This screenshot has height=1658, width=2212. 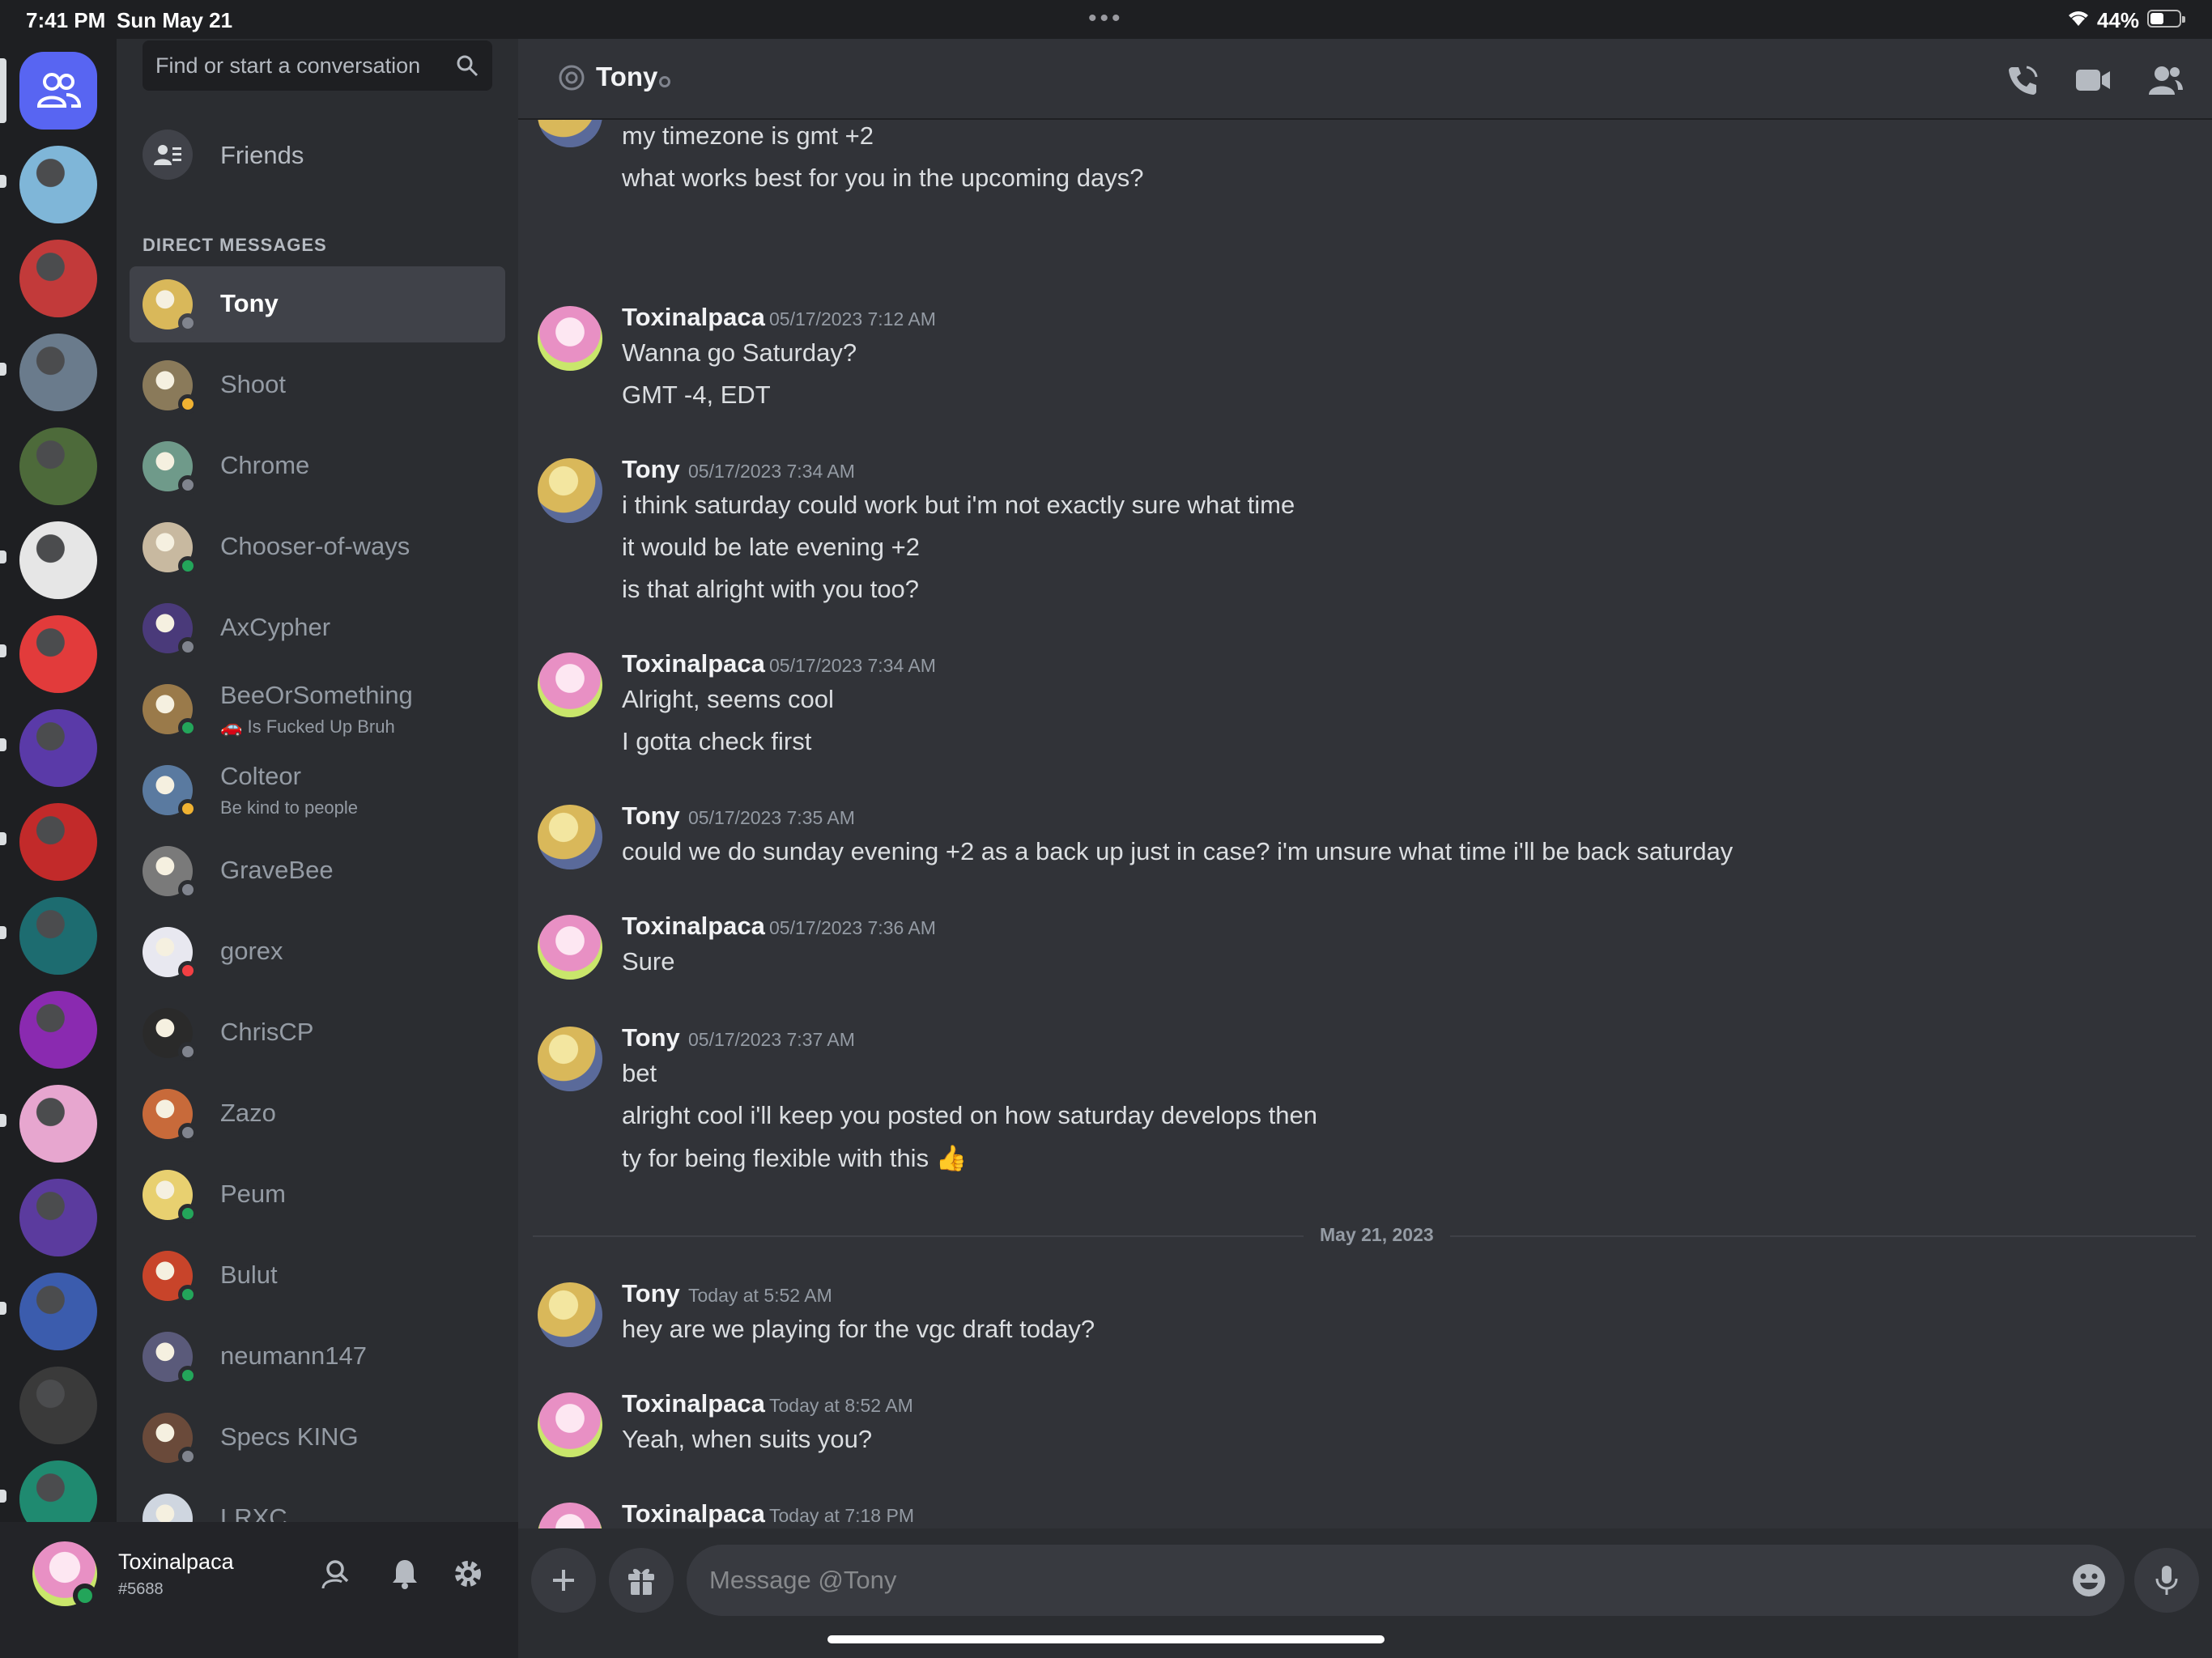 I want to click on notifications-button, so click(x=405, y=1573).